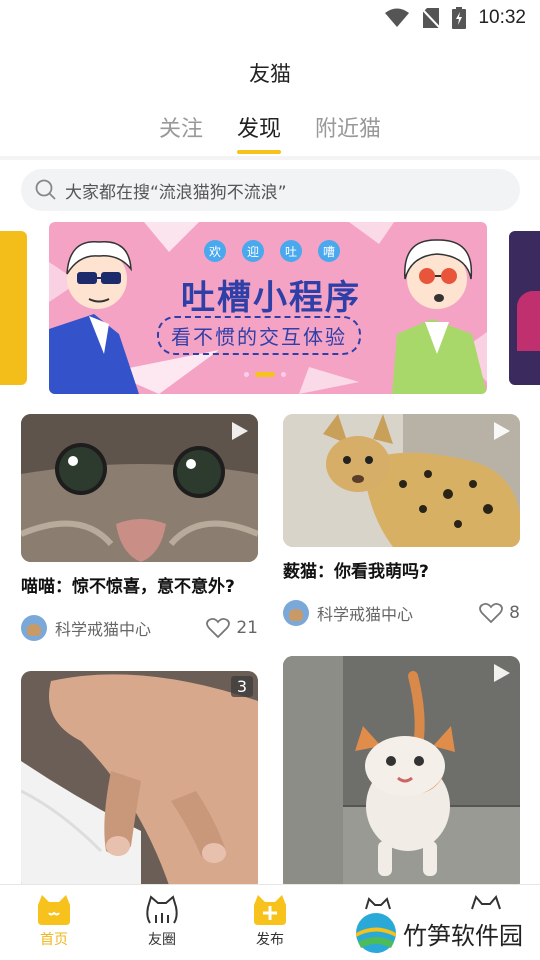  I want to click on search-placeholder: 大家都在搜“流浪猫狗不流浪”, so click(176, 192).